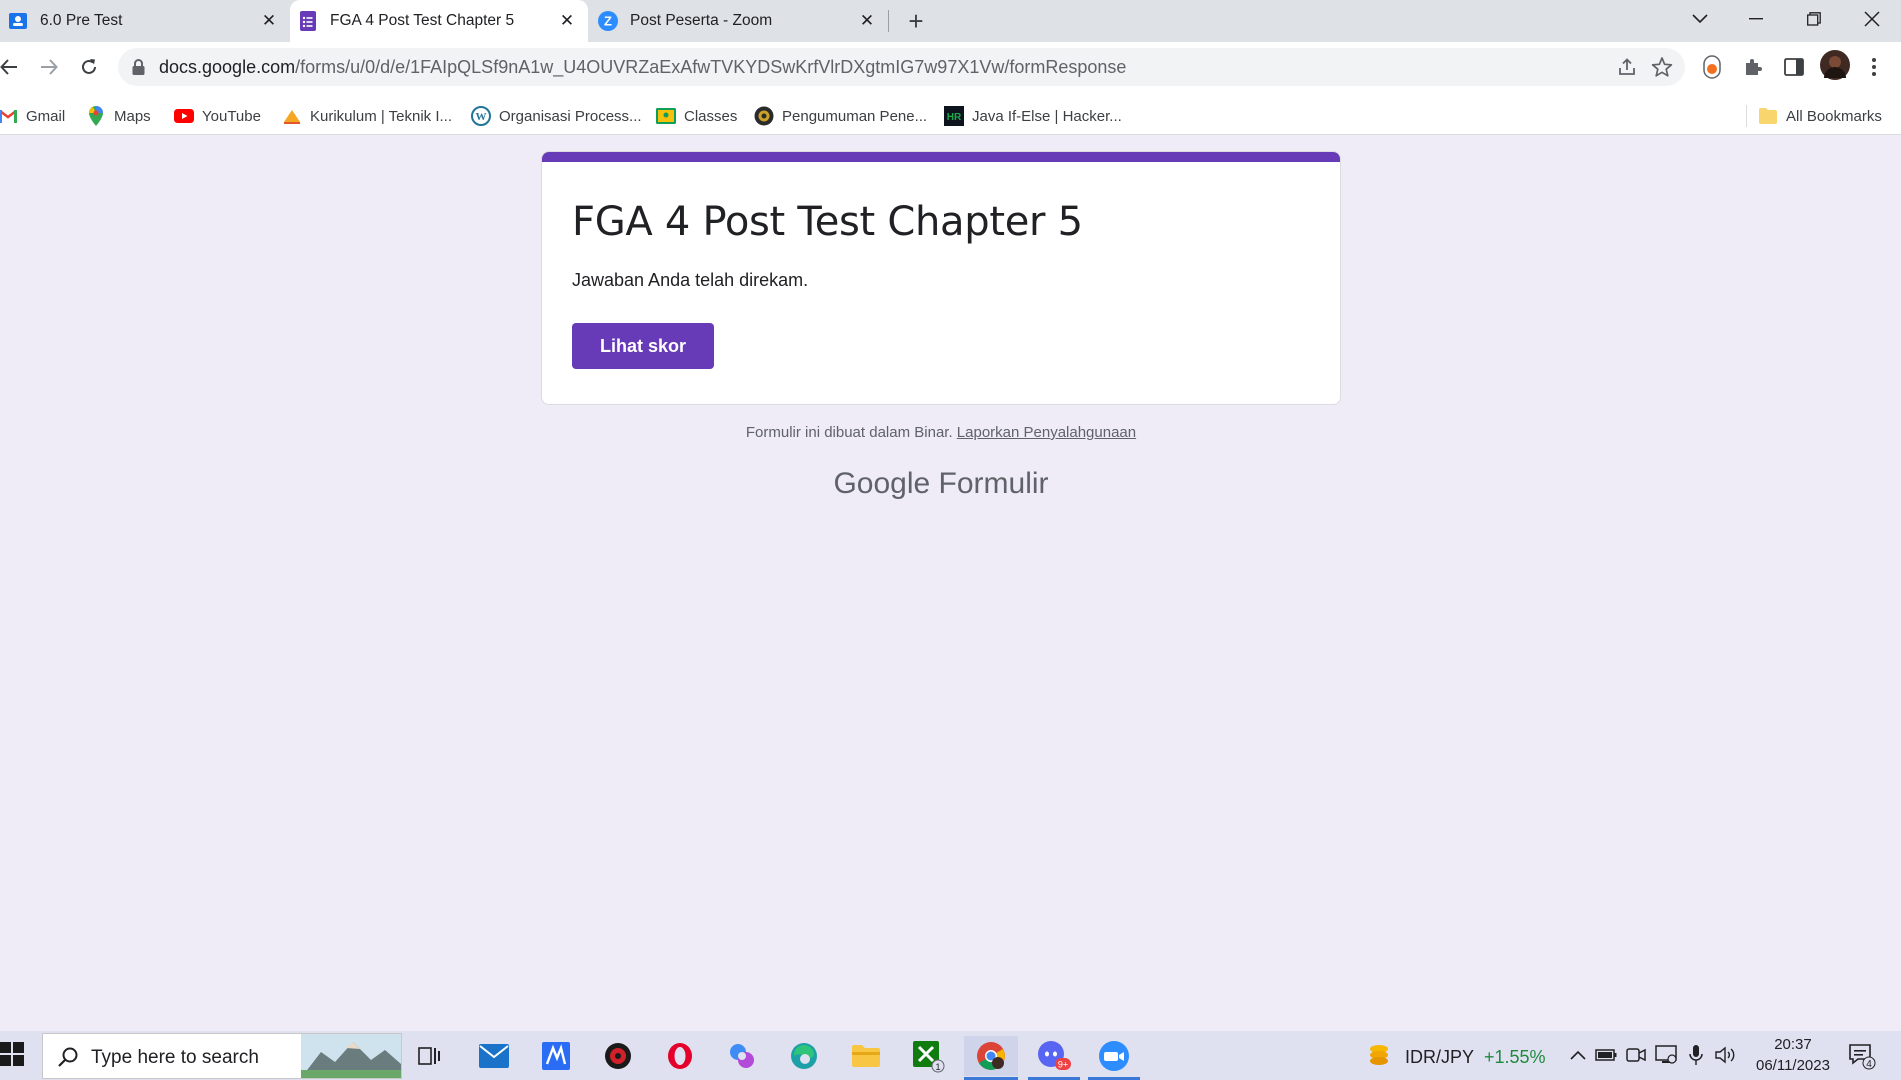  What do you see at coordinates (9, 116) in the screenshot?
I see `gmail-icon` at bounding box center [9, 116].